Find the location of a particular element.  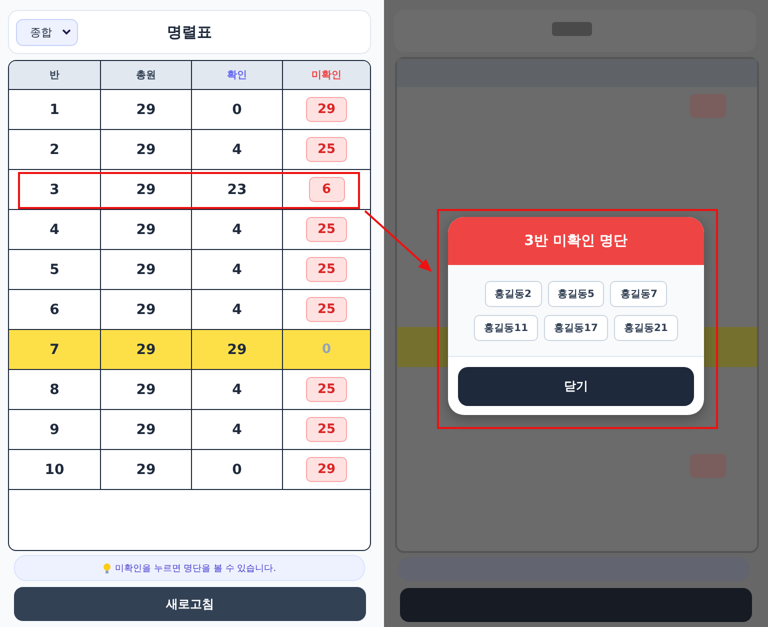

lightbulb-icon is located at coordinates (106, 568).